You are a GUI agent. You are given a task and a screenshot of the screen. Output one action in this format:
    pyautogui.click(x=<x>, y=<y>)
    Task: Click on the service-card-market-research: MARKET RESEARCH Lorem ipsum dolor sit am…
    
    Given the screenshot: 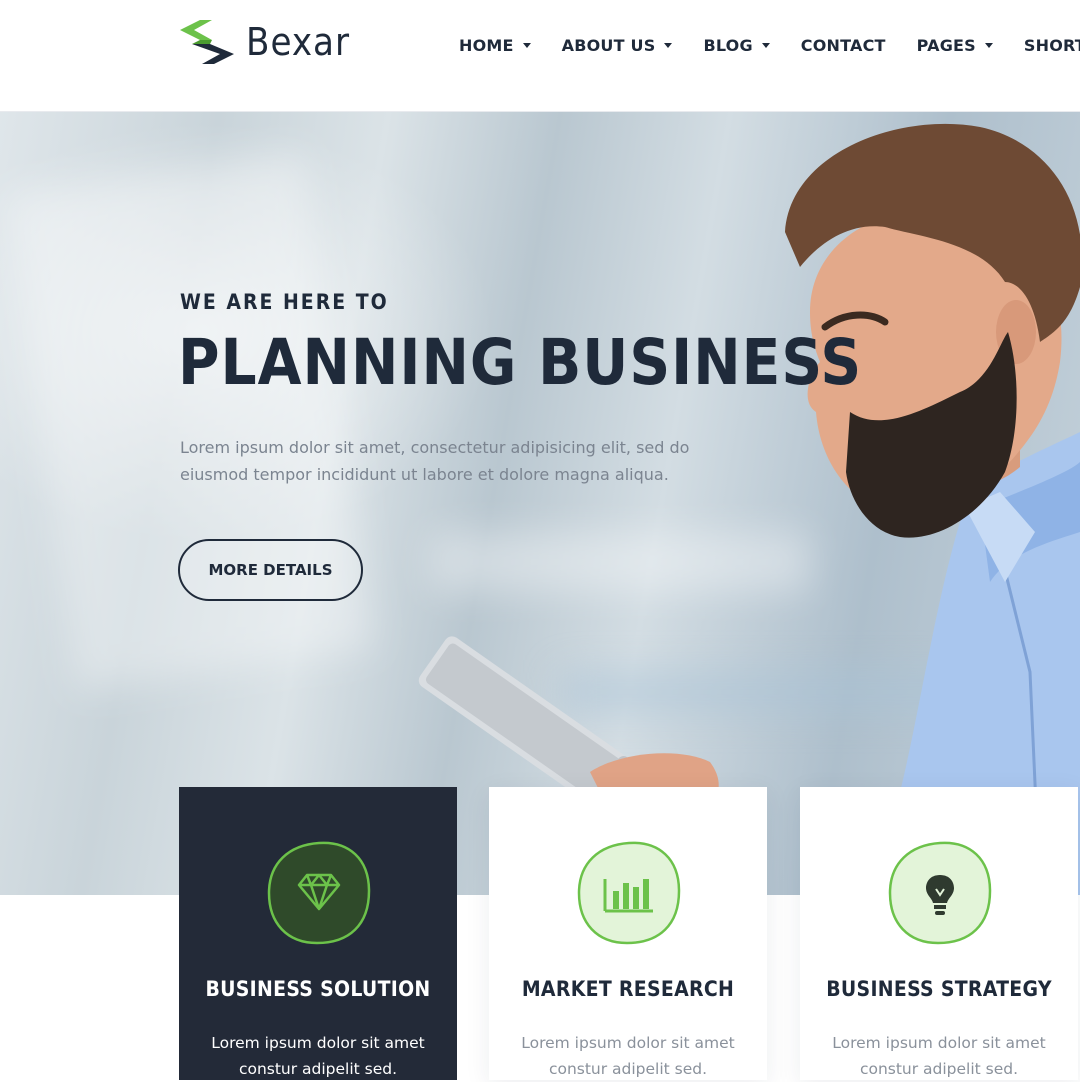 What is the action you would take?
    pyautogui.click(x=628, y=933)
    